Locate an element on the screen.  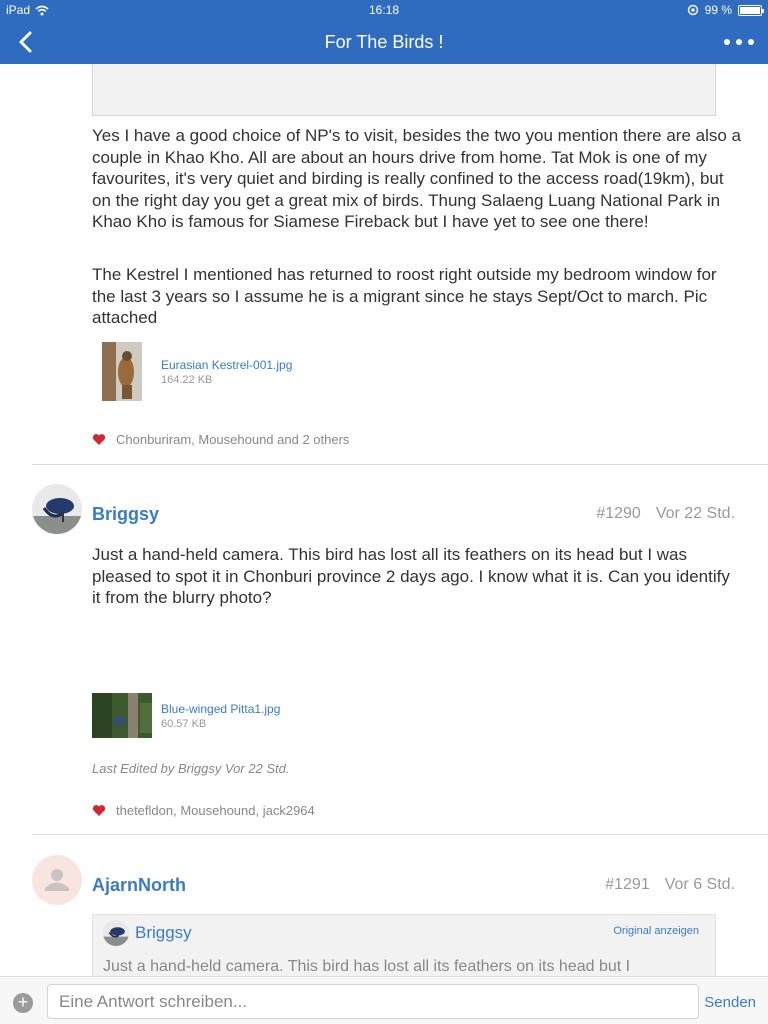
attachment-kestrel: Eurasian Kestrel-001.jpg 164.22 KB is located at coordinates (197, 371).